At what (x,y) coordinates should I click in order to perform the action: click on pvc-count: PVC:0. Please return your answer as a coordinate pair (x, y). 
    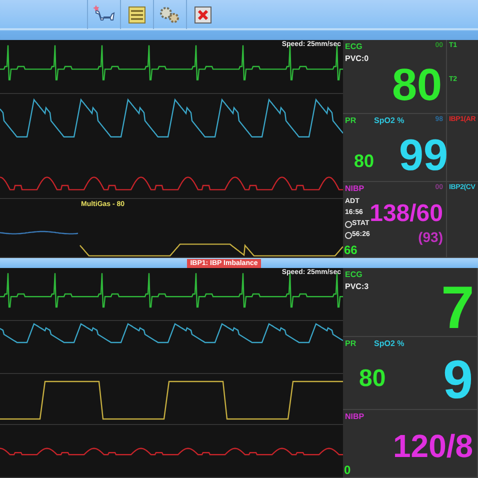
    Looking at the image, I should click on (357, 58).